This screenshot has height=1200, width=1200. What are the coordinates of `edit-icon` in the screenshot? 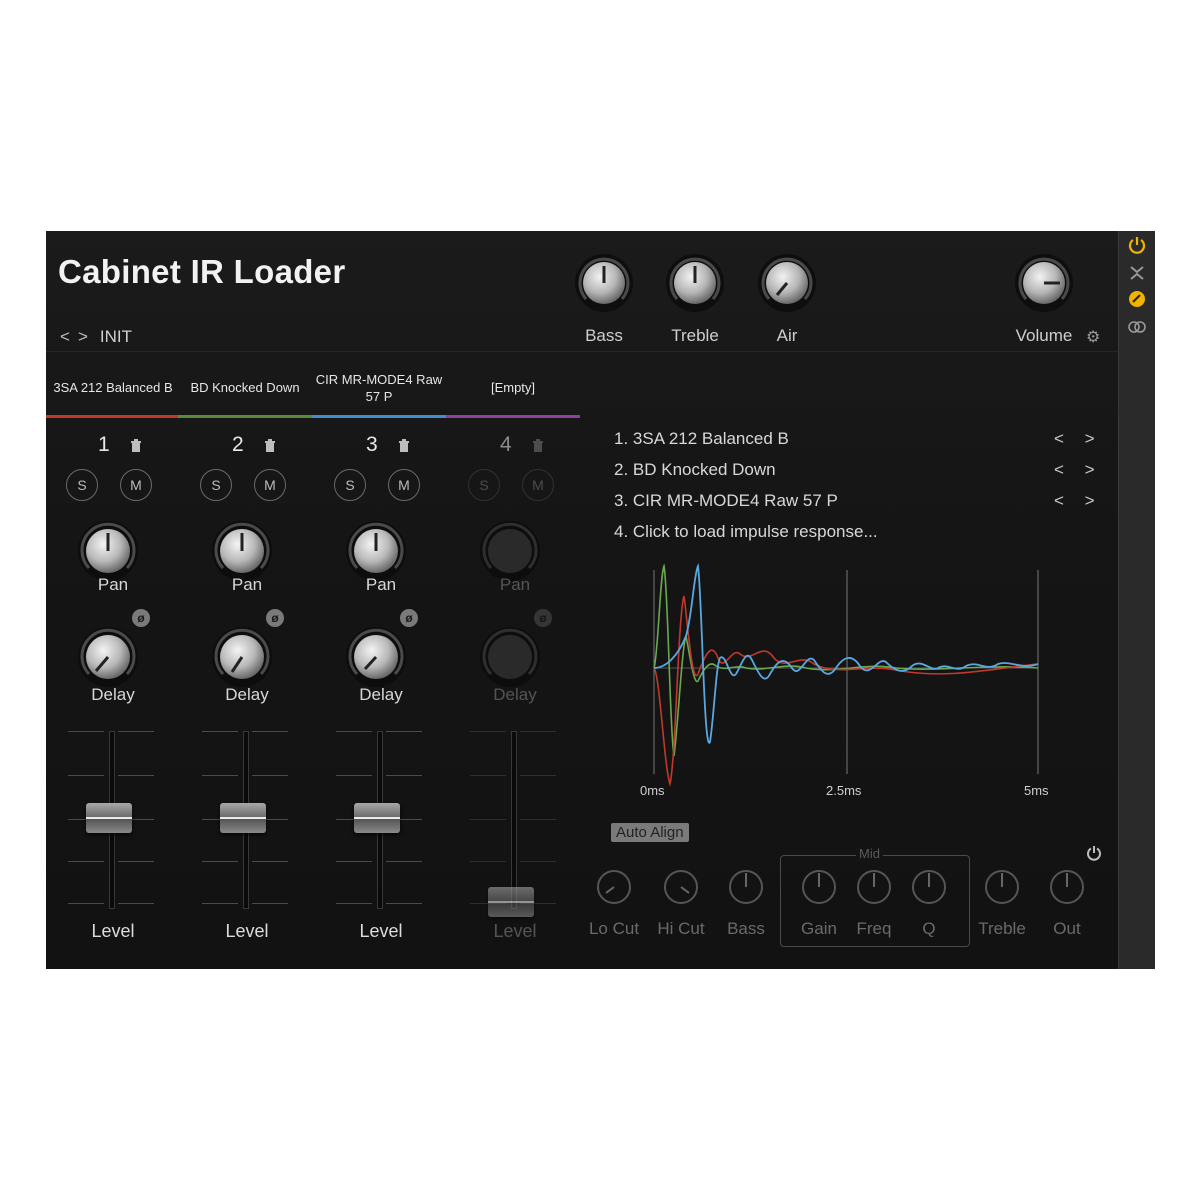 It's located at (1137, 299).